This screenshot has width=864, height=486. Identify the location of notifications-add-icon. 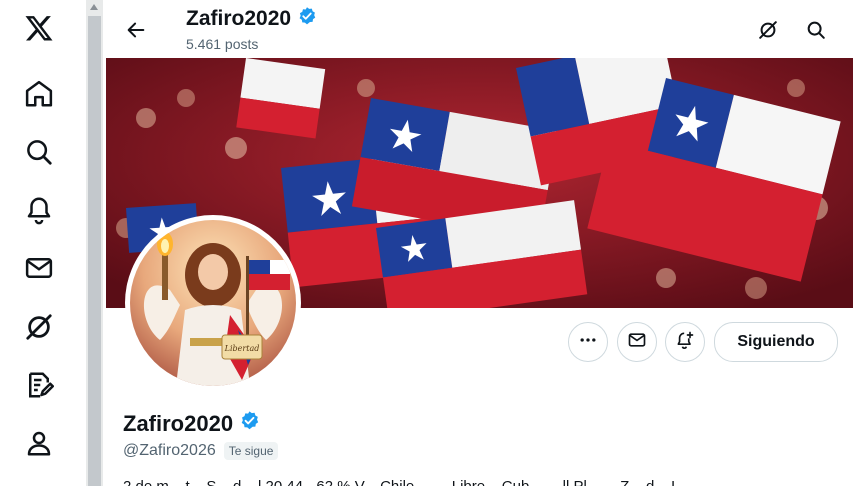
(685, 342).